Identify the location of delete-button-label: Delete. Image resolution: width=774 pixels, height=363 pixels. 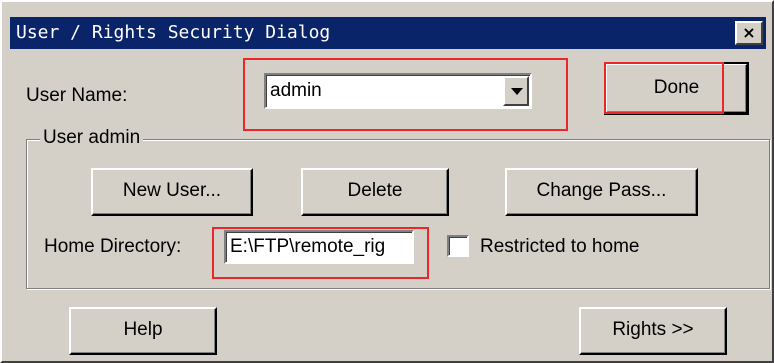
(375, 190).